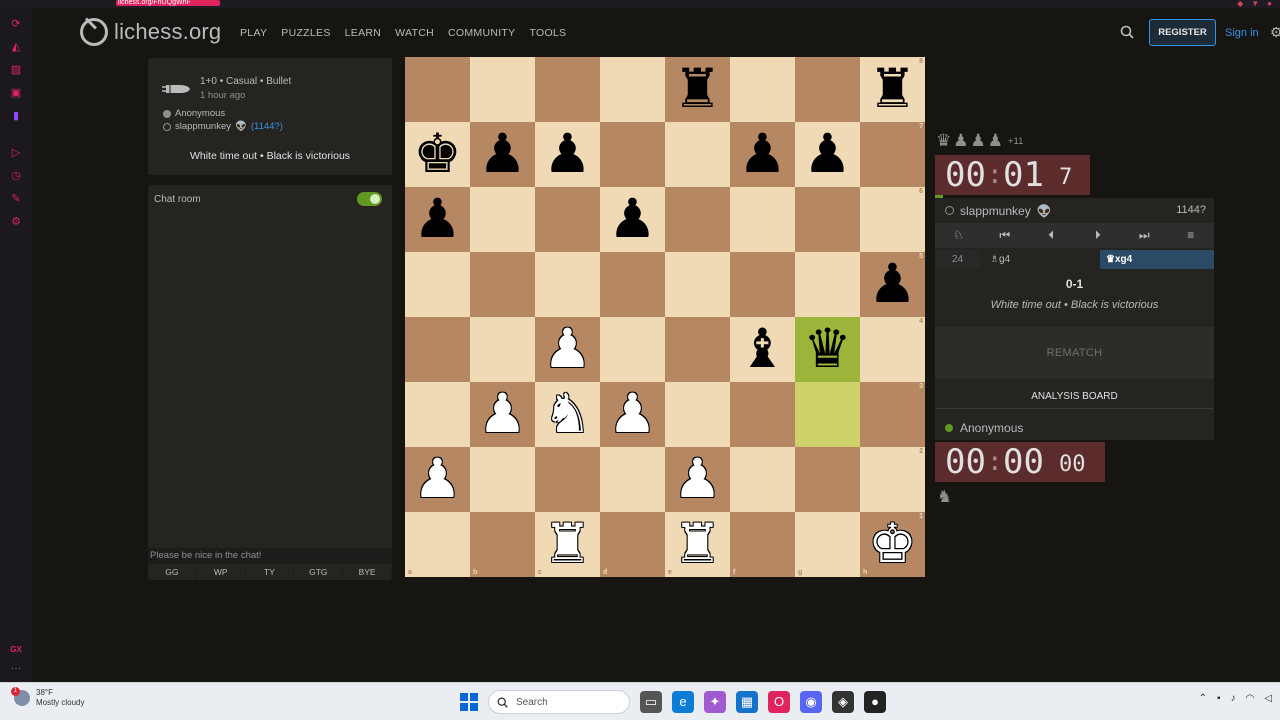  I want to click on download-icon: ▼, so click(1255, 4).